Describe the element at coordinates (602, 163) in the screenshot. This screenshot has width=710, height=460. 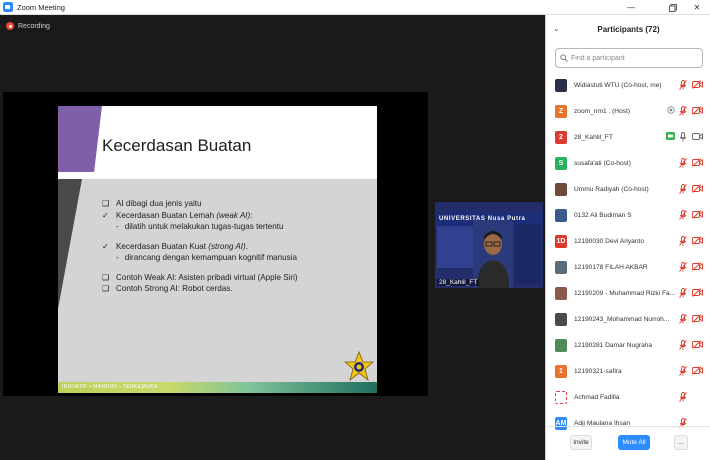
I see `participant-name: susafa'ati (Co-host)` at that location.